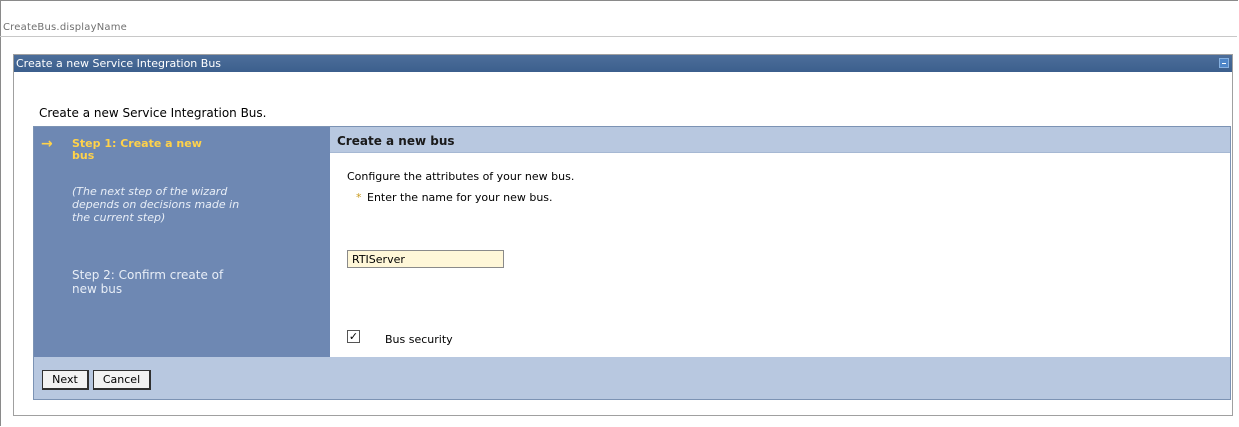  I want to click on next-button: Next, so click(65, 380).